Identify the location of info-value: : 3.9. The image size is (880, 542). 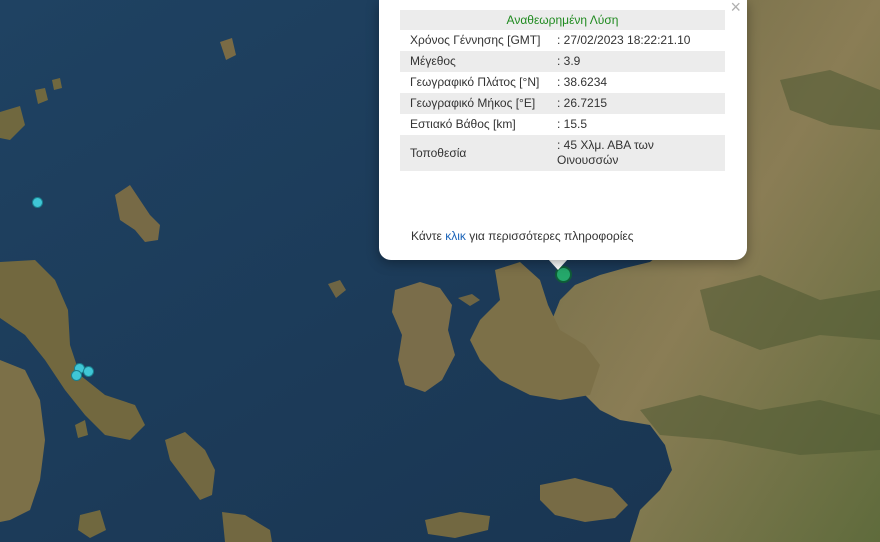
(638, 61).